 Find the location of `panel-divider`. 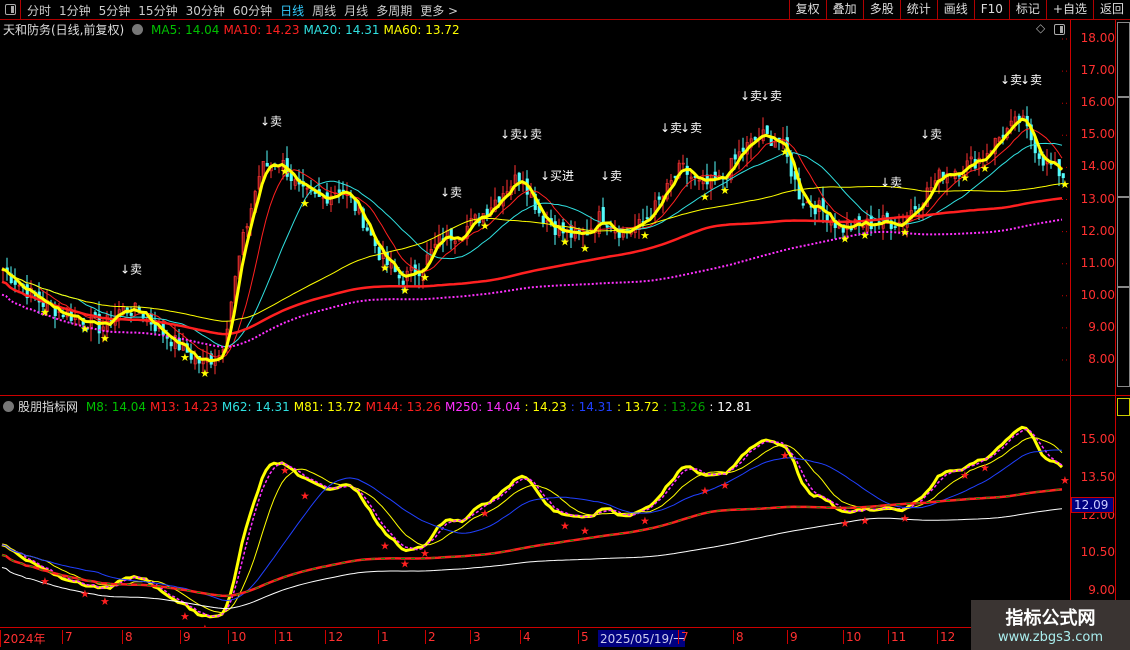

panel-divider is located at coordinates (565, 395).